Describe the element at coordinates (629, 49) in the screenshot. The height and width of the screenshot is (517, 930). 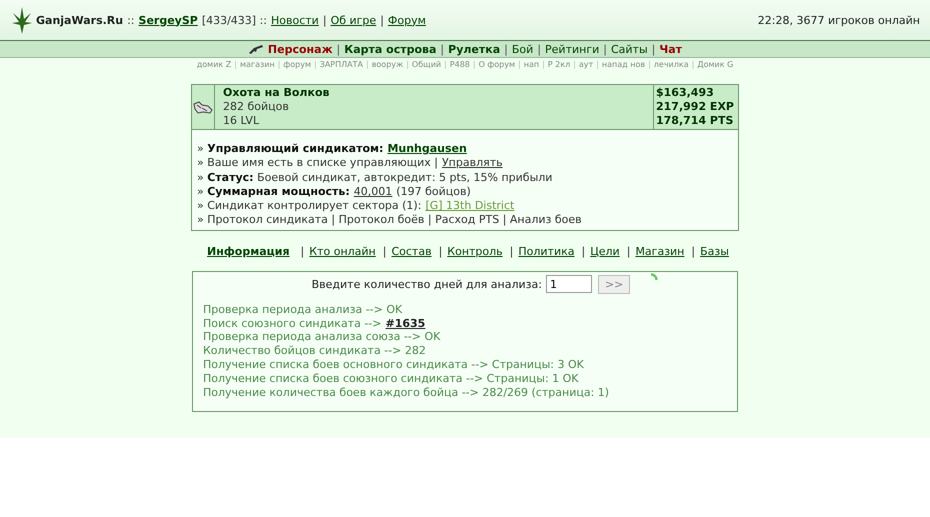
I see `menu-link: Сайты` at that location.